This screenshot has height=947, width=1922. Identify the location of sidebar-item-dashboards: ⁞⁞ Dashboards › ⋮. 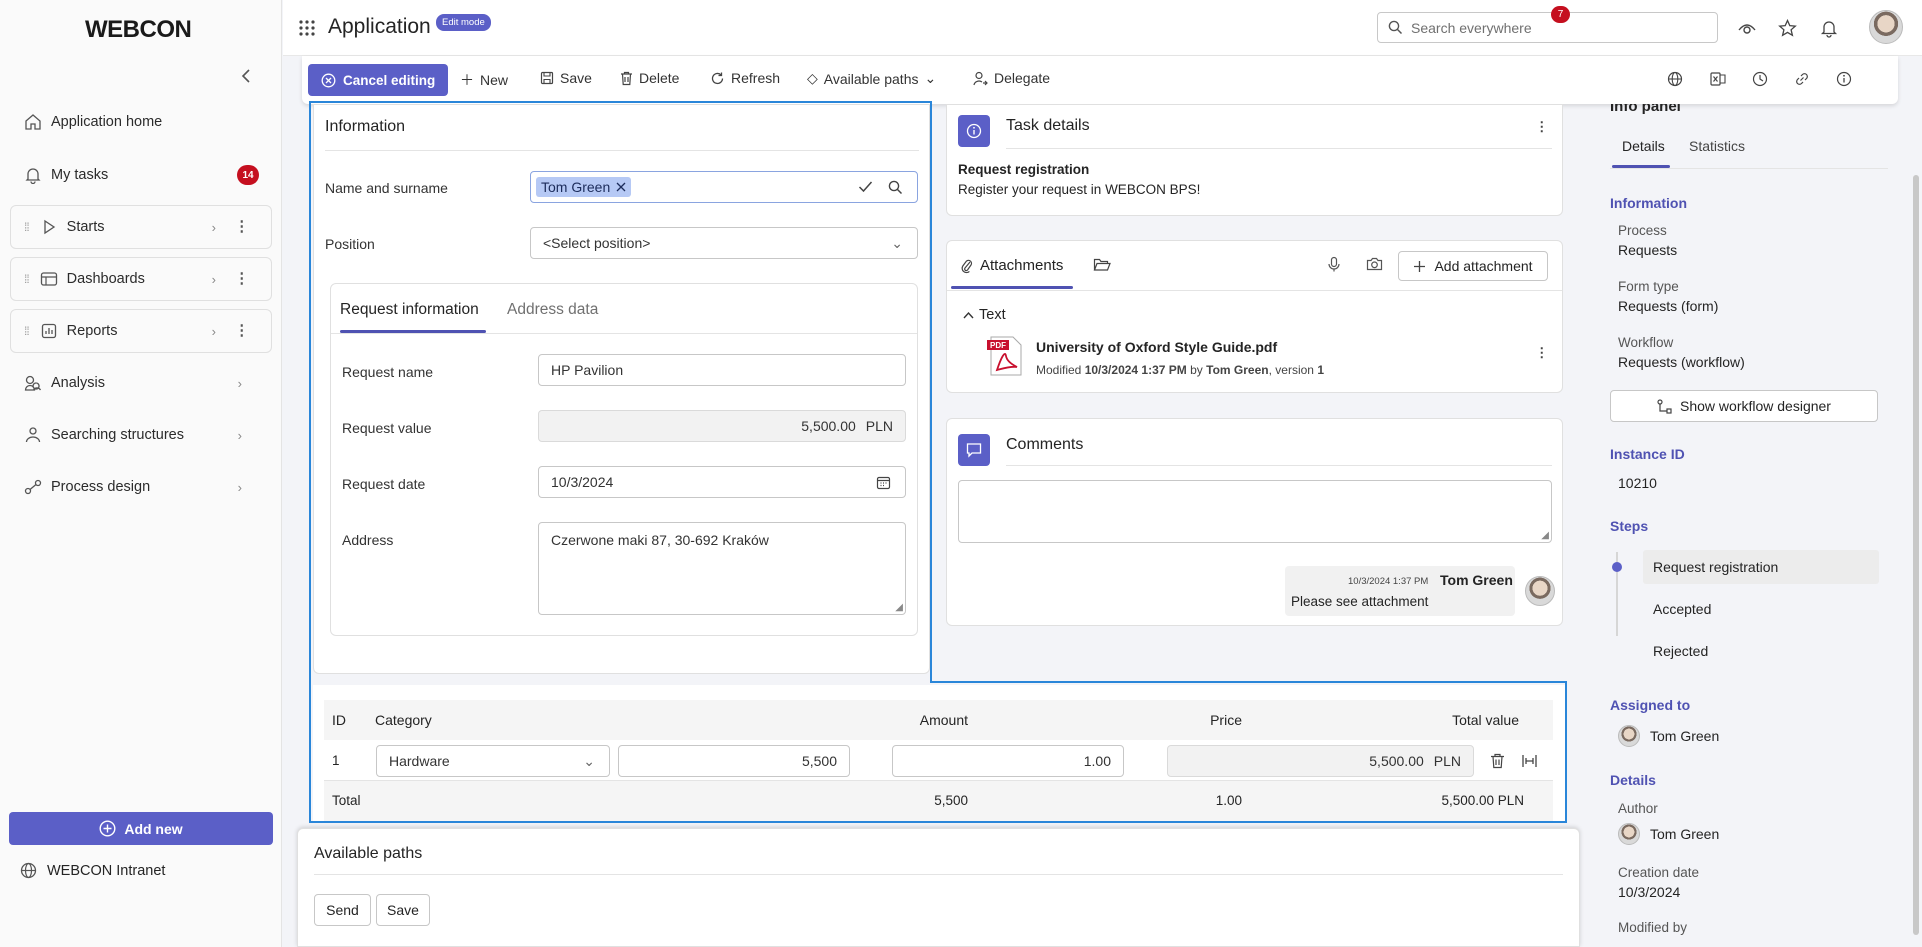
(141, 279).